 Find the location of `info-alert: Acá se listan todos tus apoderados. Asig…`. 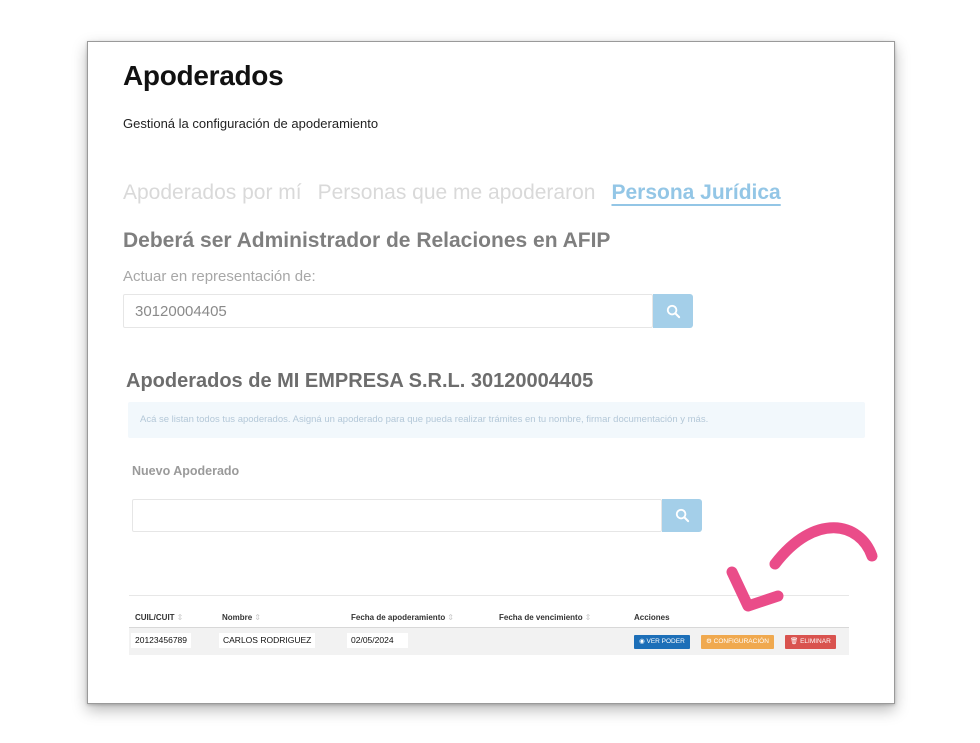

info-alert: Acá se listan todos tus apoderados. Asig… is located at coordinates (496, 420).